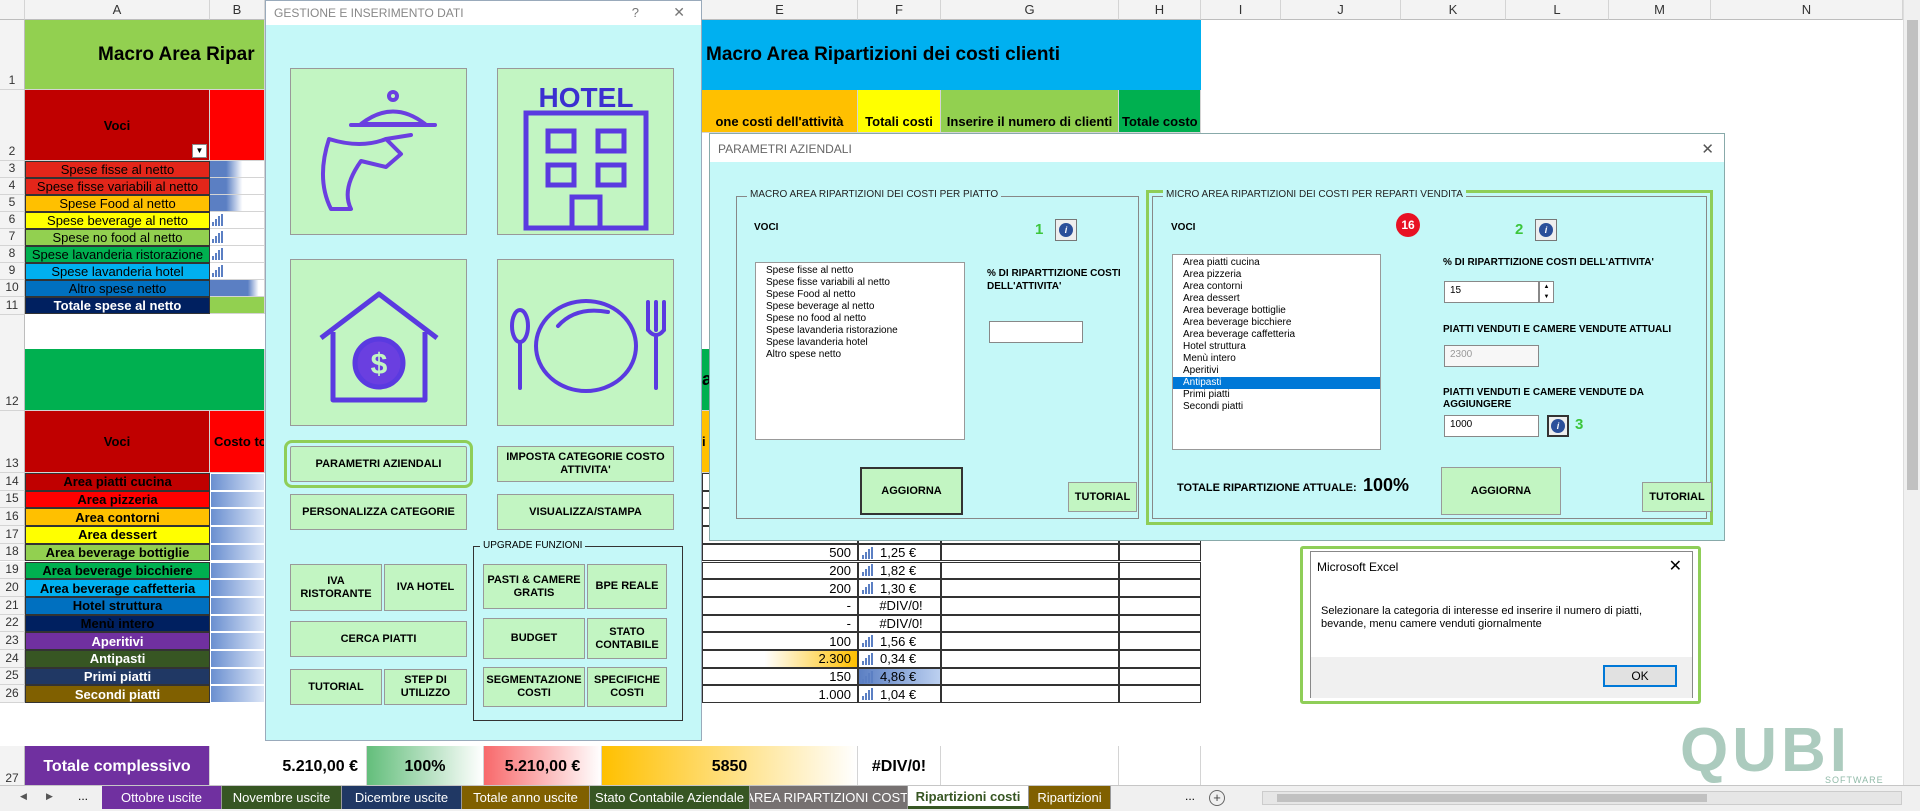 The height and width of the screenshot is (811, 1920). I want to click on row-header: 3, so click(12, 169).